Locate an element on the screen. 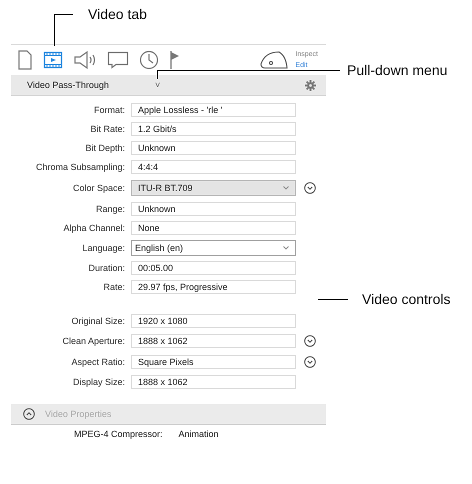 The height and width of the screenshot is (484, 472). header-title: Video Pass-Through is located at coordinates (68, 85).